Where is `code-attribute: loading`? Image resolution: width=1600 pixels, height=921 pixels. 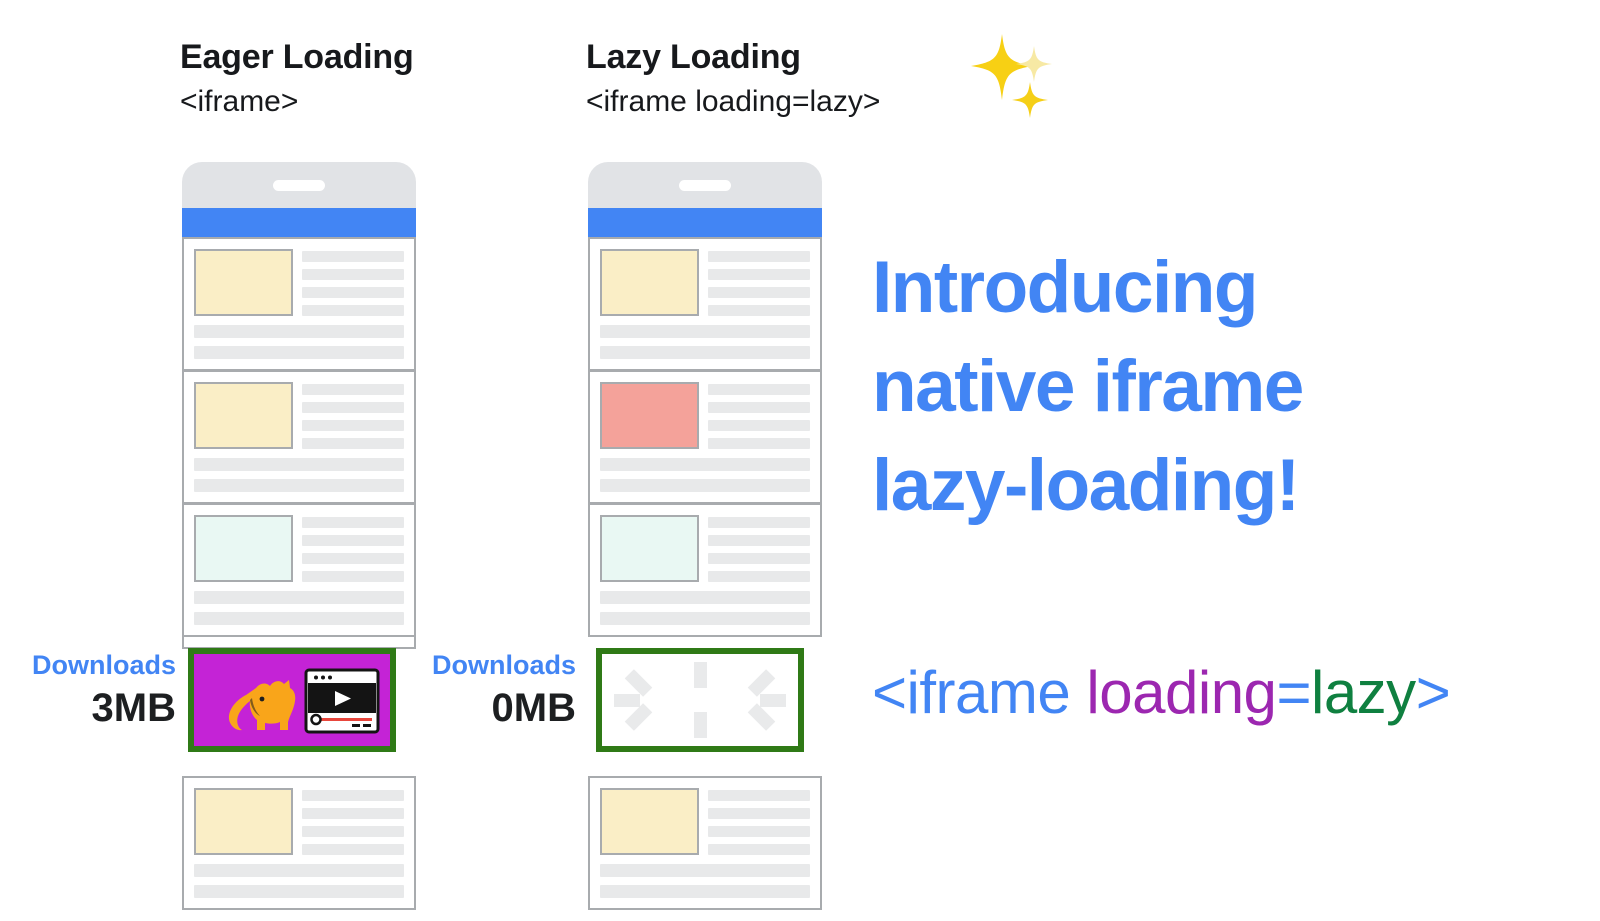 code-attribute: loading is located at coordinates (1173, 692).